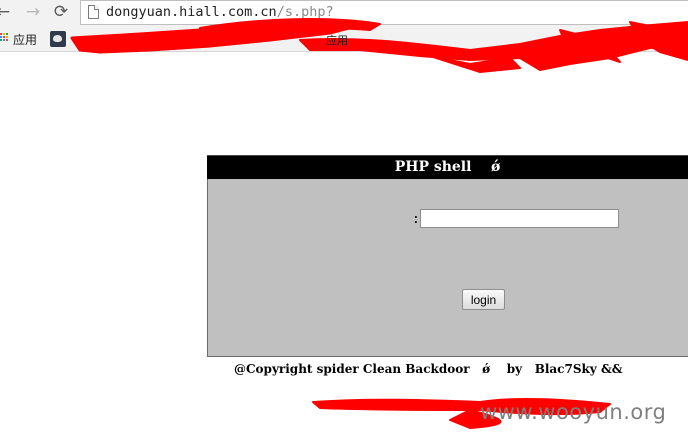 The height and width of the screenshot is (443, 688). I want to click on browser-toolbar: ← → ⟳ dongyuan.hiall.com.cn/s.php?, so click(344, 13).